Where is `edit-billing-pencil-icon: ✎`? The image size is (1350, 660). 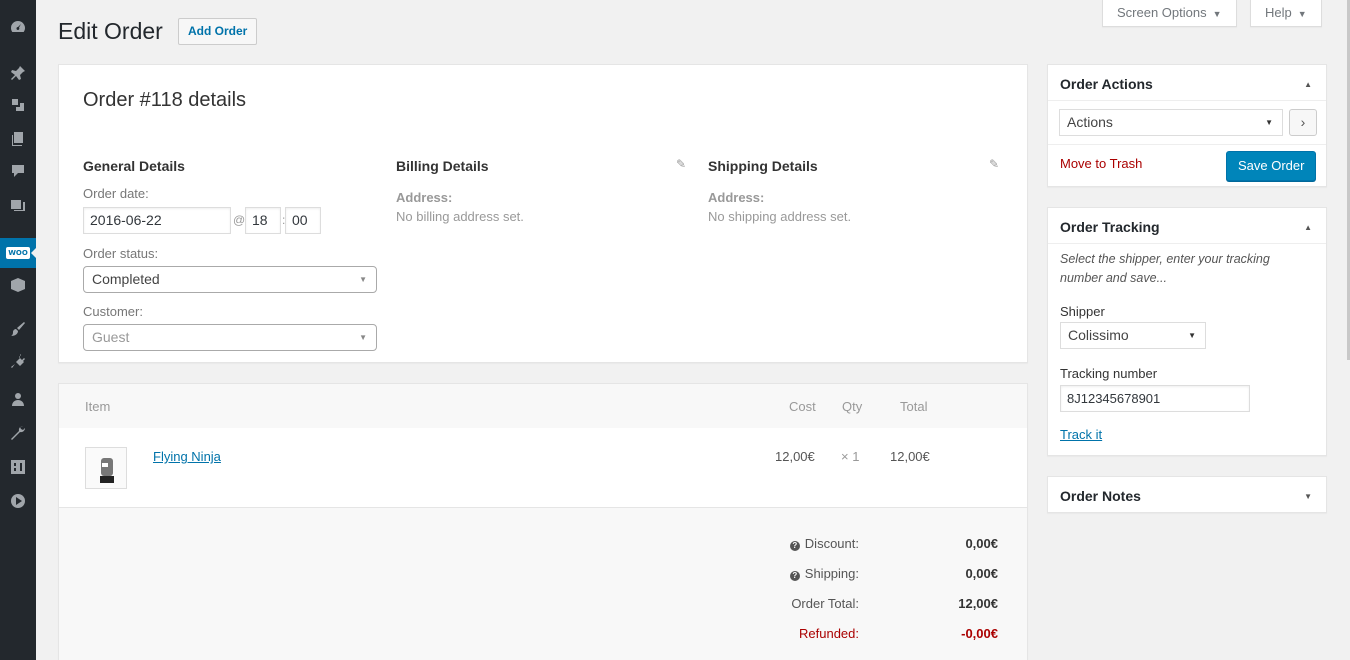
edit-billing-pencil-icon: ✎ is located at coordinates (681, 164).